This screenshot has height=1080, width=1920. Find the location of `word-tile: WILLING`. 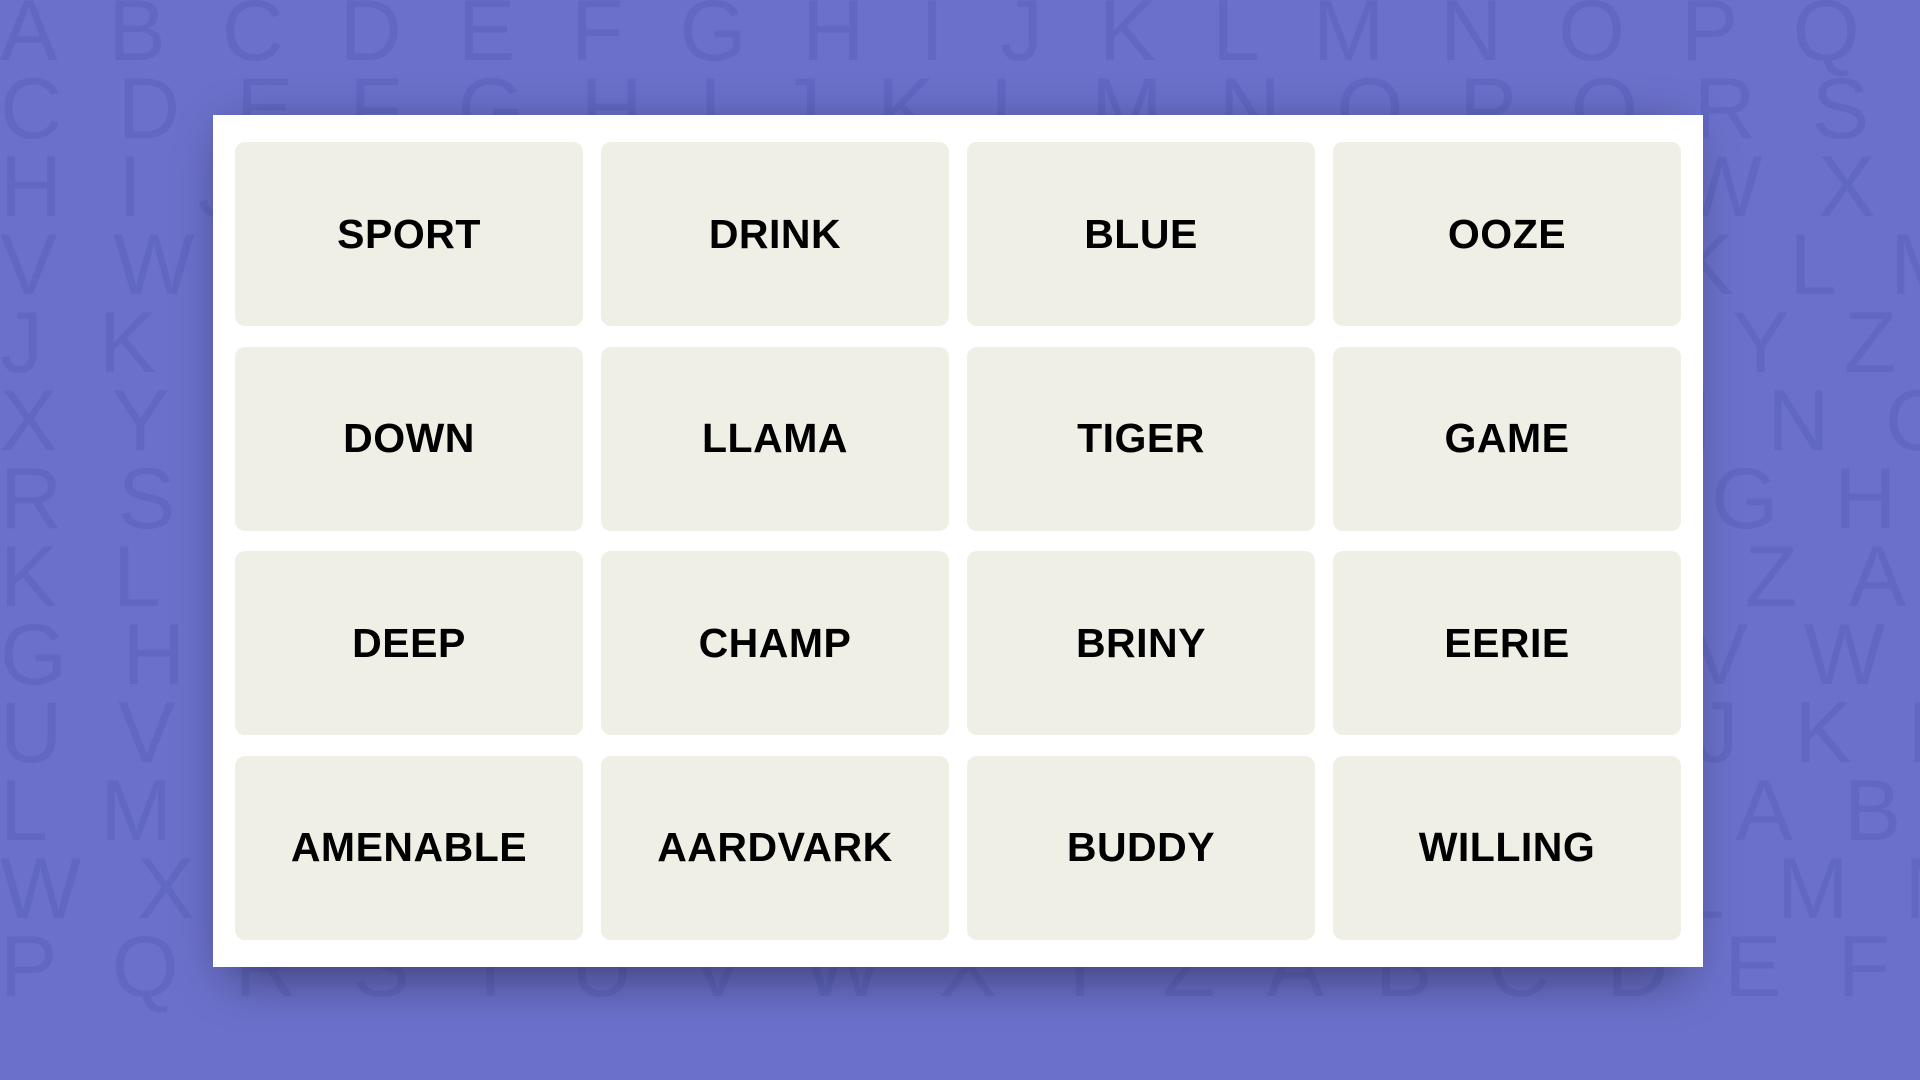

word-tile: WILLING is located at coordinates (1507, 847).